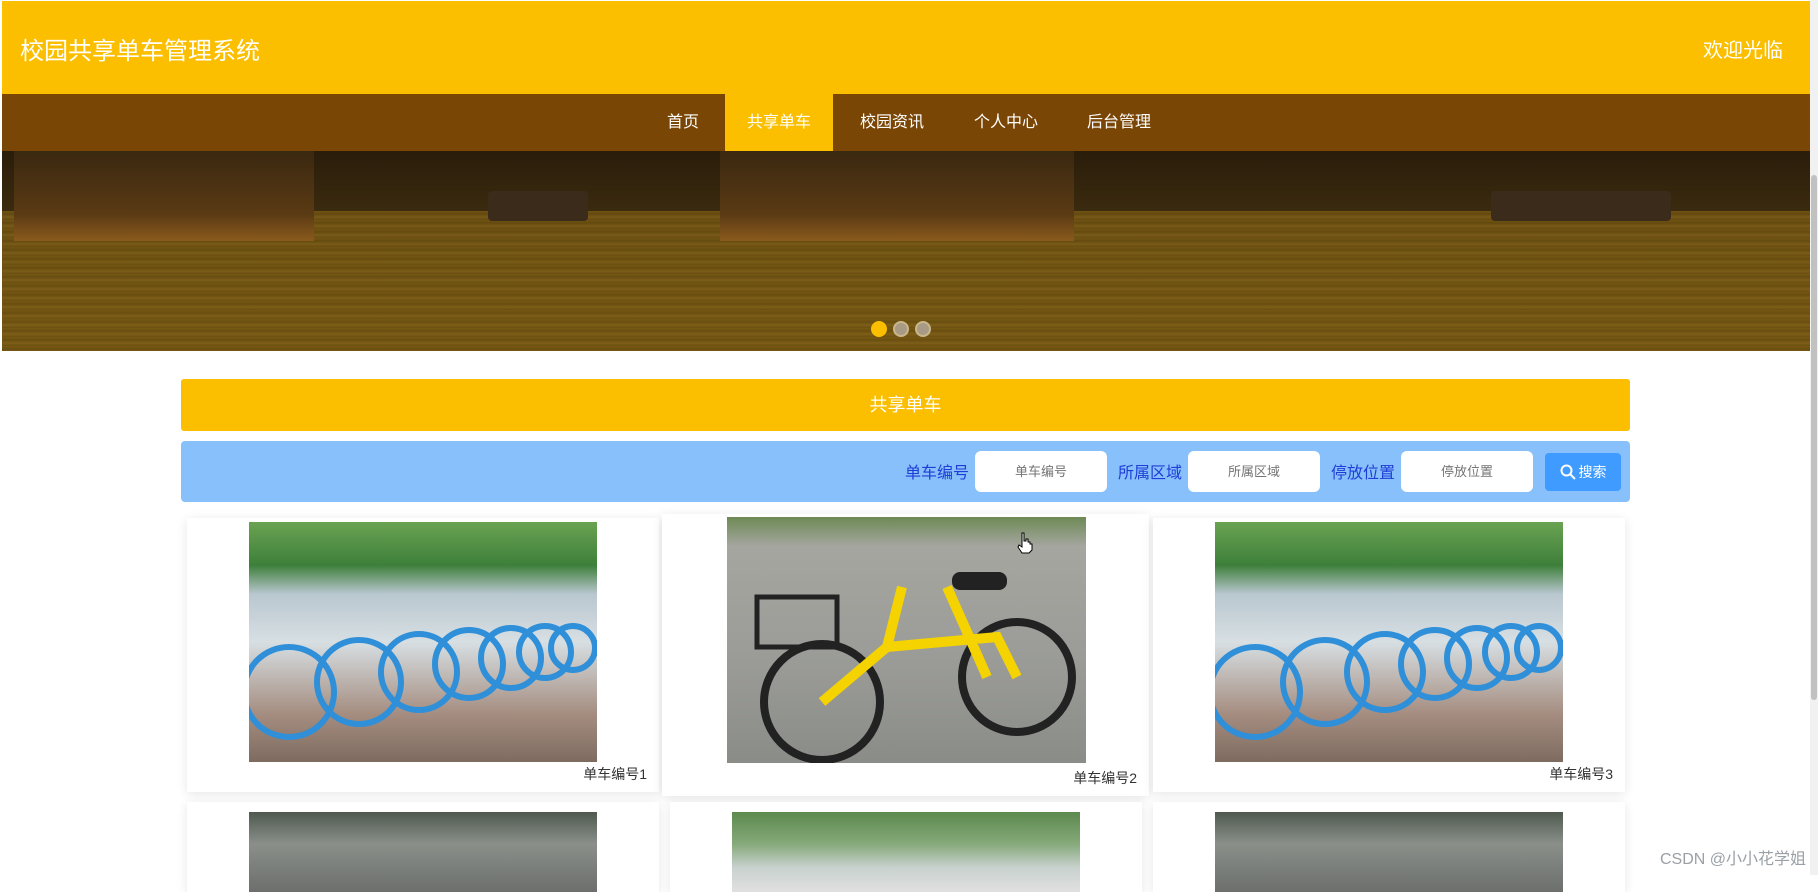  Describe the element at coordinates (937, 473) in the screenshot. I see `search-label-bike-number: 单车编号` at that location.